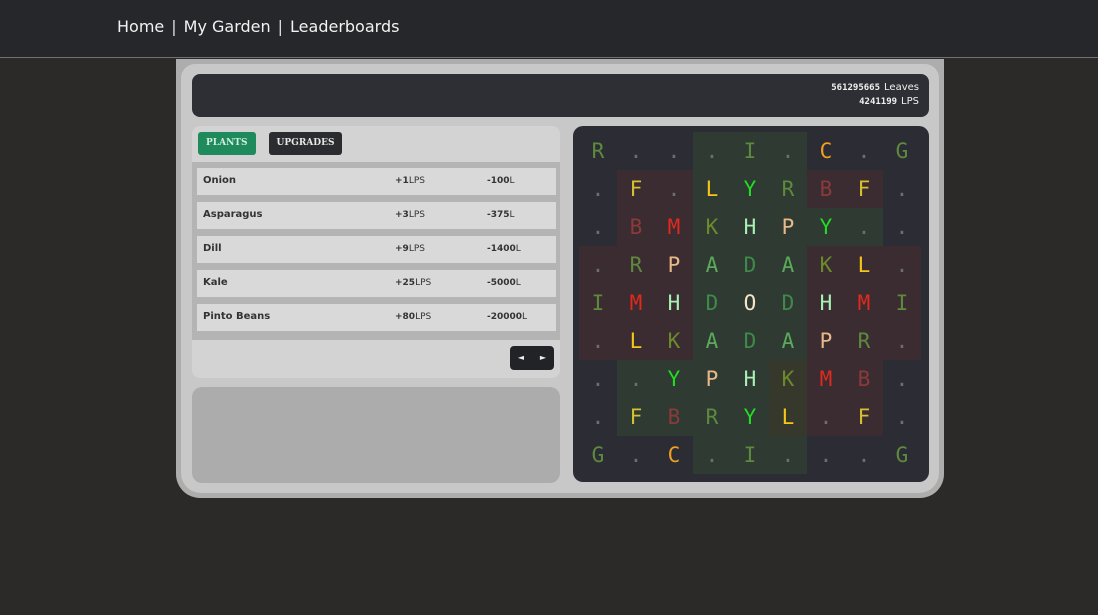  Describe the element at coordinates (512, 215) in the screenshot. I see `cost-unit: L` at that location.